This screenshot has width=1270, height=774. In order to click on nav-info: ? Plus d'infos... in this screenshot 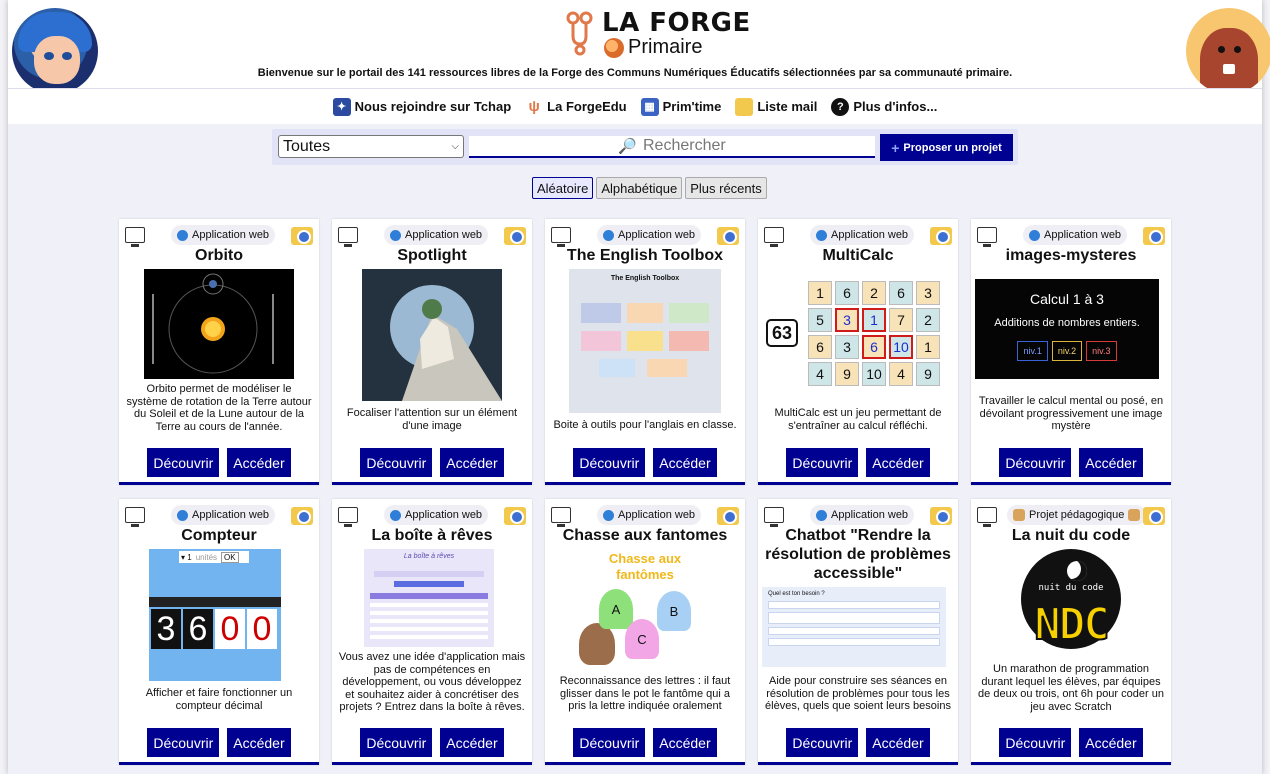, I will do `click(884, 106)`.